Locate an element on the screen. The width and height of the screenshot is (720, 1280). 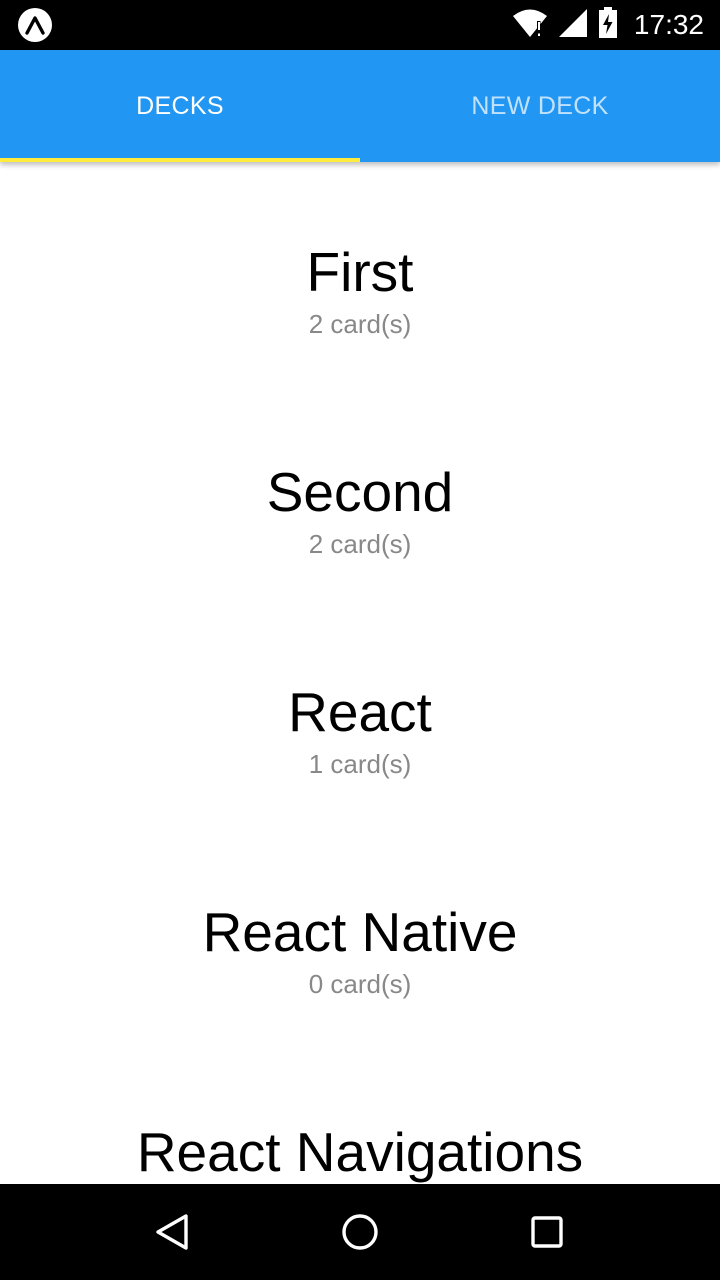
expo-icon is located at coordinates (35, 25).